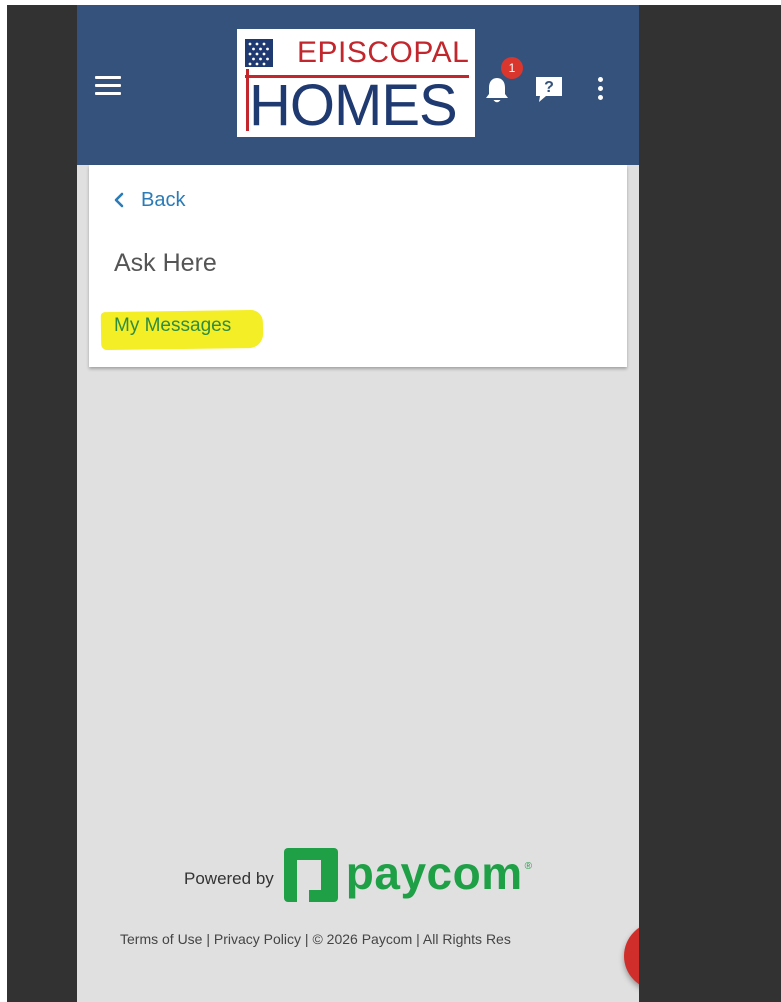 The height and width of the screenshot is (1002, 781). What do you see at coordinates (528, 866) in the screenshot?
I see `registered-mark: ®` at bounding box center [528, 866].